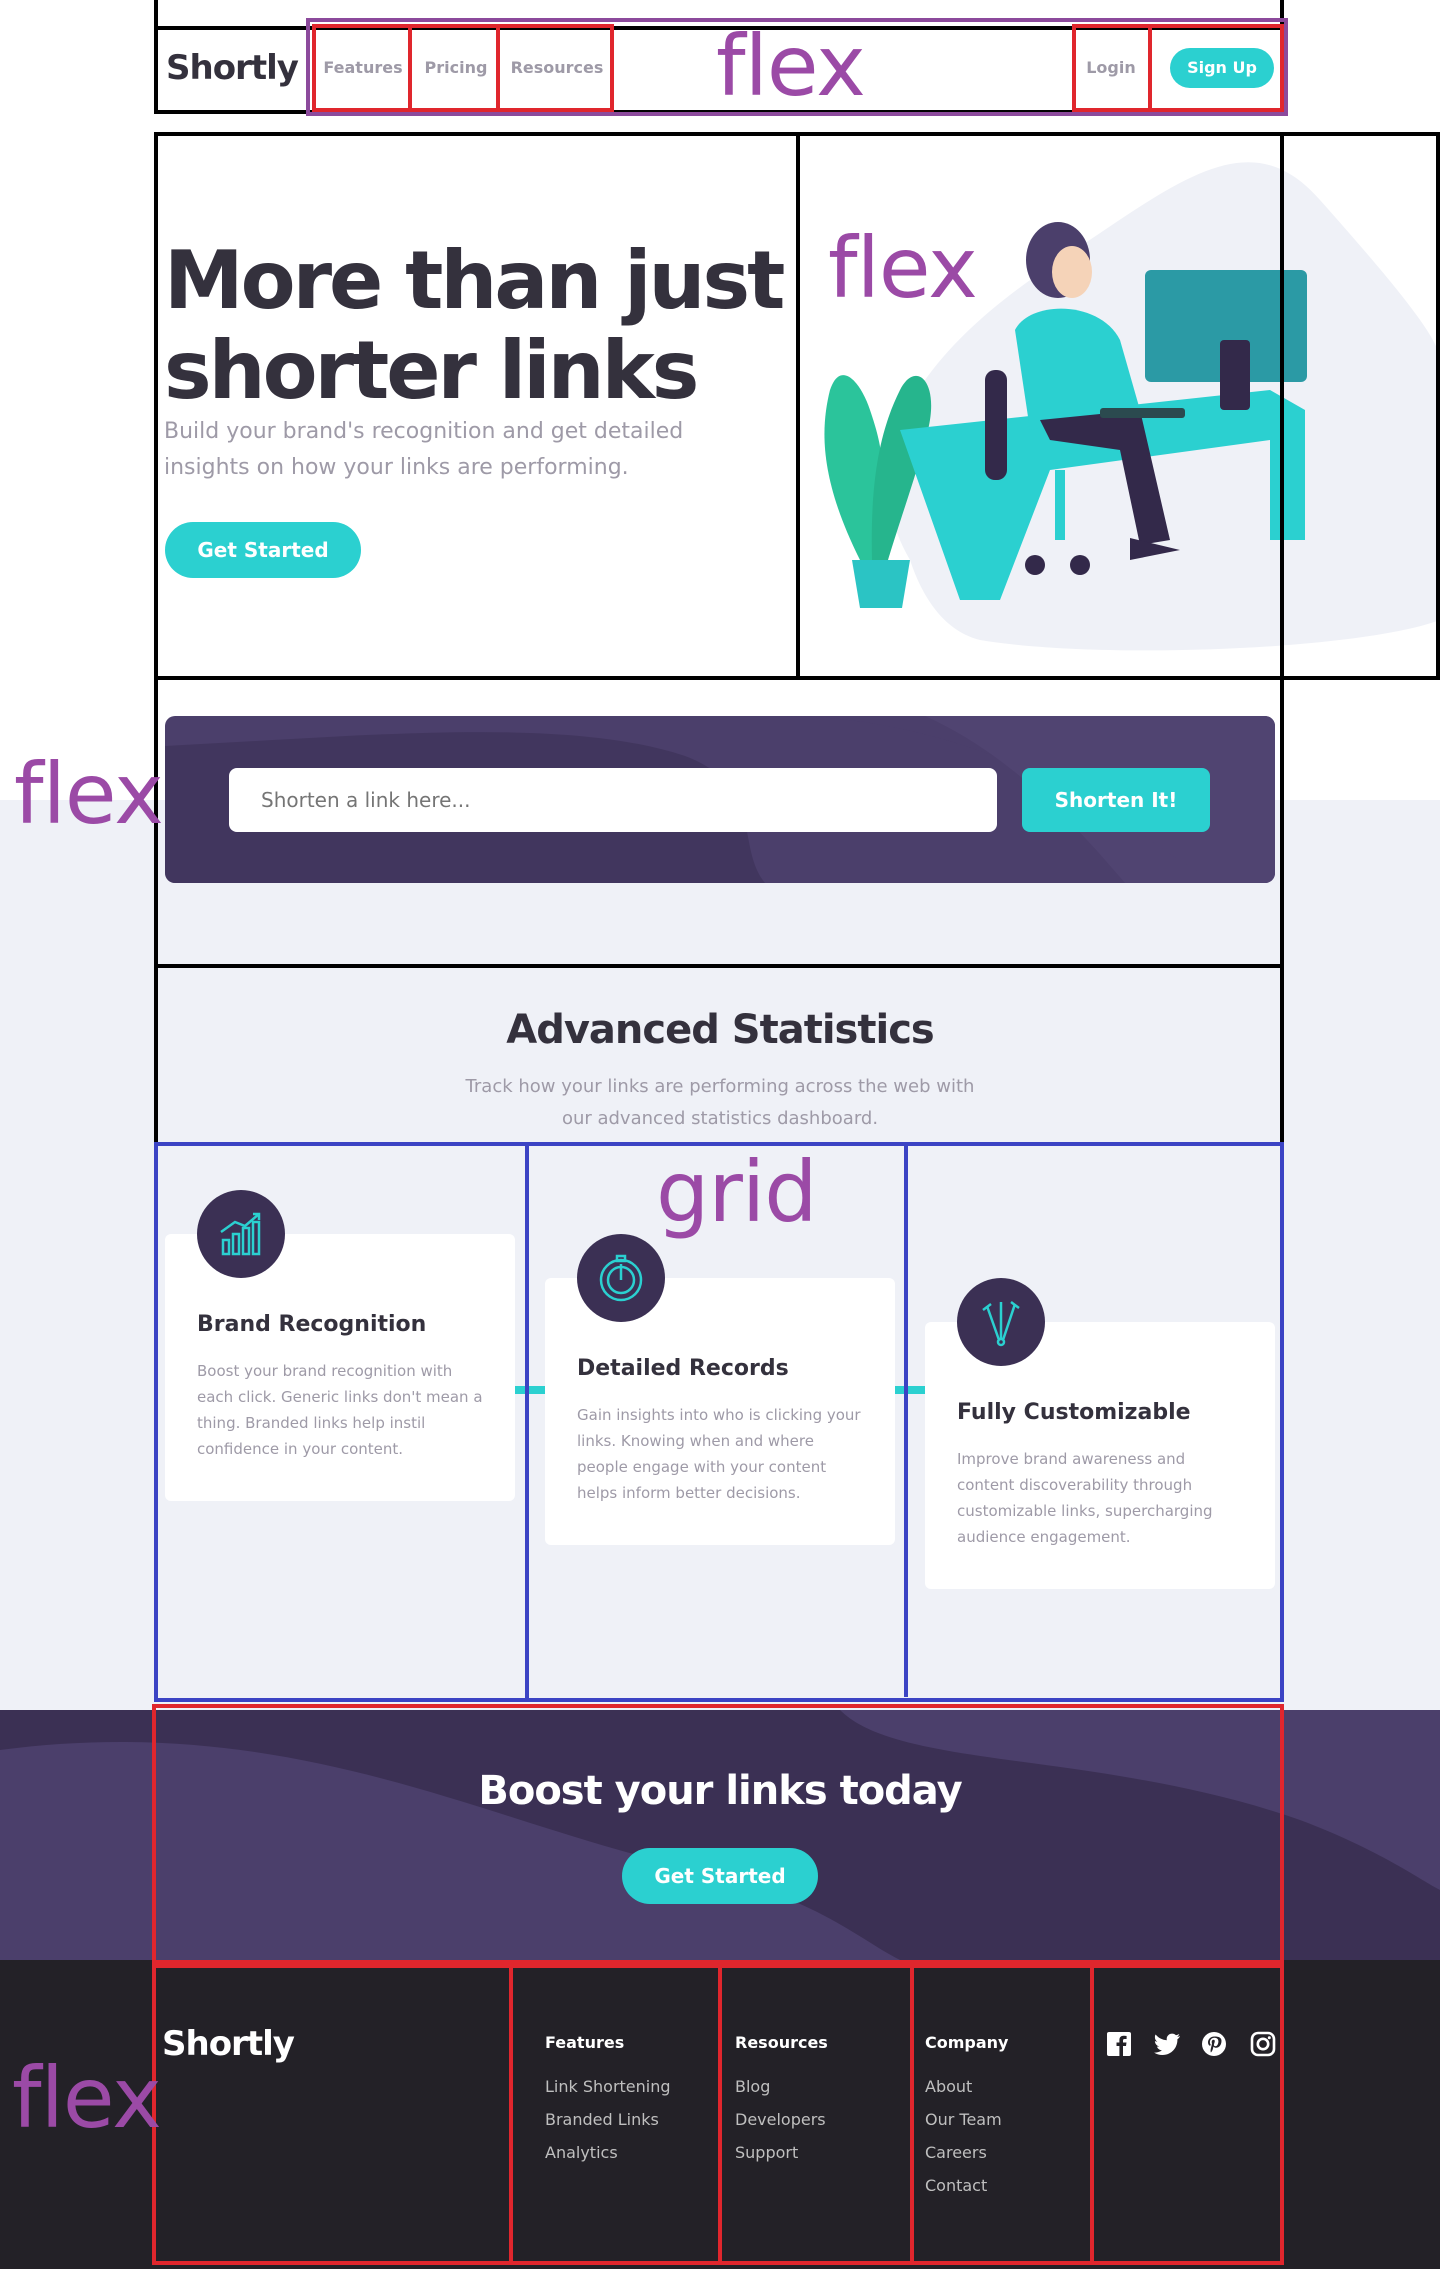  Describe the element at coordinates (791, 66) in the screenshot. I see `overlay-label-nav: flex` at that location.